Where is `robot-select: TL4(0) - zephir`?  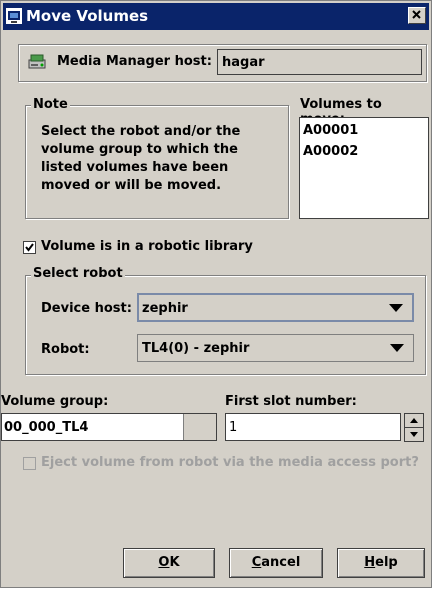 robot-select: TL4(0) - zephir is located at coordinates (275, 348).